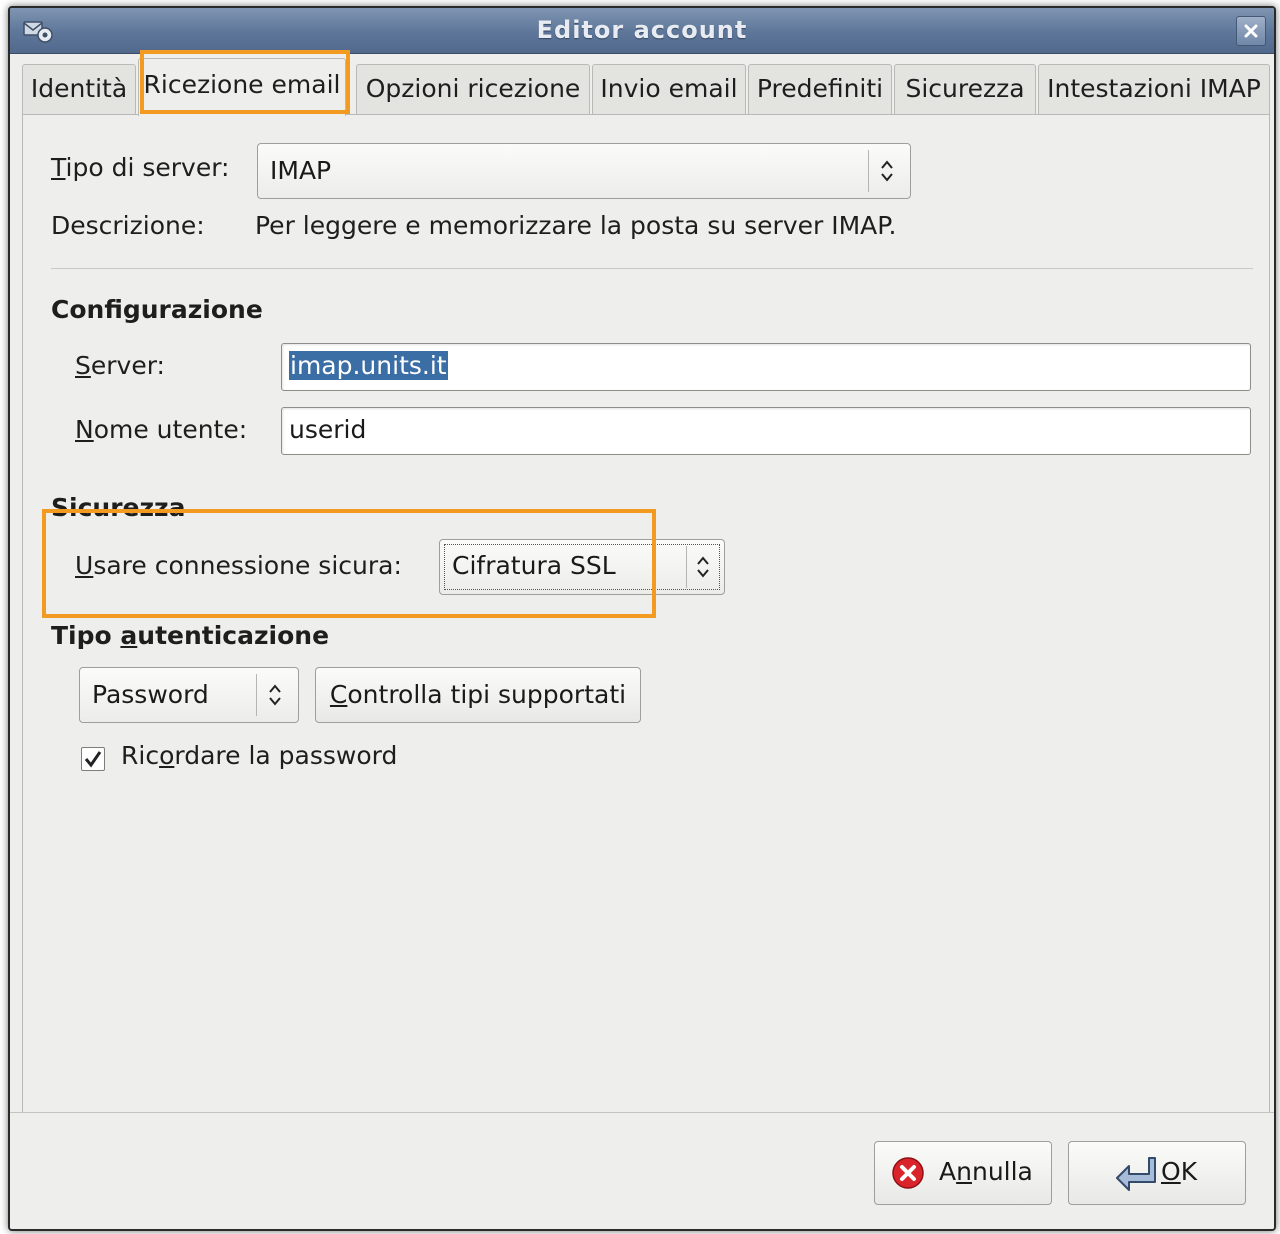 The height and width of the screenshot is (1234, 1280). I want to click on tab-intestazioni-imap: Intestazioni IMAP, so click(1154, 89).